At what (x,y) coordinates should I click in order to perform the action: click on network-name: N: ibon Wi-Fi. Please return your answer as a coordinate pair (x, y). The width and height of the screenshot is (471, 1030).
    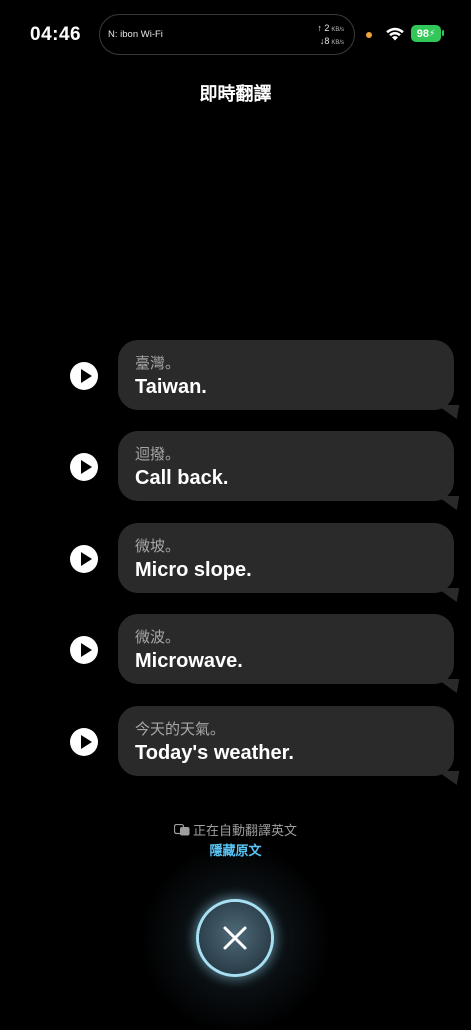
    Looking at the image, I should click on (135, 34).